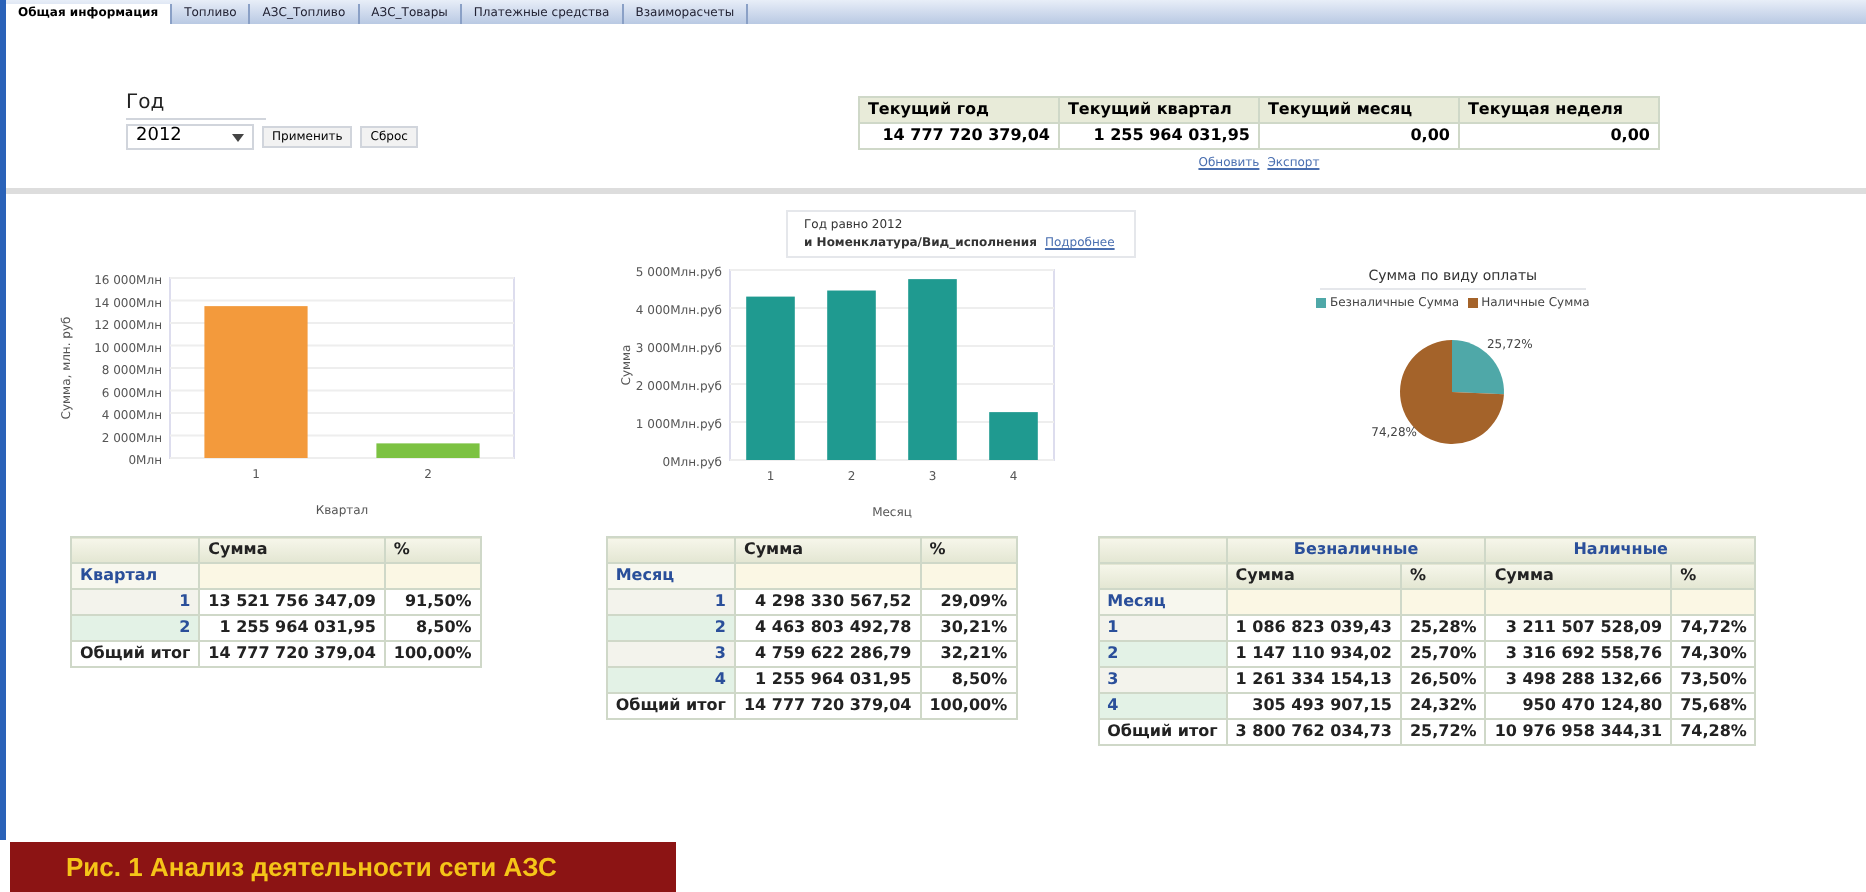 The image size is (1866, 892). I want to click on total-cell: 25,72%, so click(1443, 732).